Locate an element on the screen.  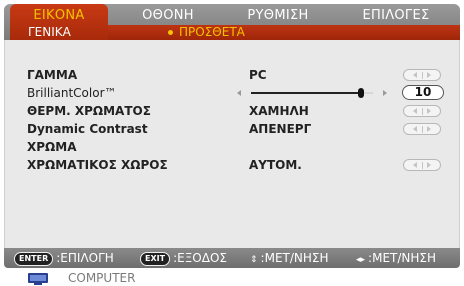
setting-label: ΓΑΜΜΑ is located at coordinates (52, 75).